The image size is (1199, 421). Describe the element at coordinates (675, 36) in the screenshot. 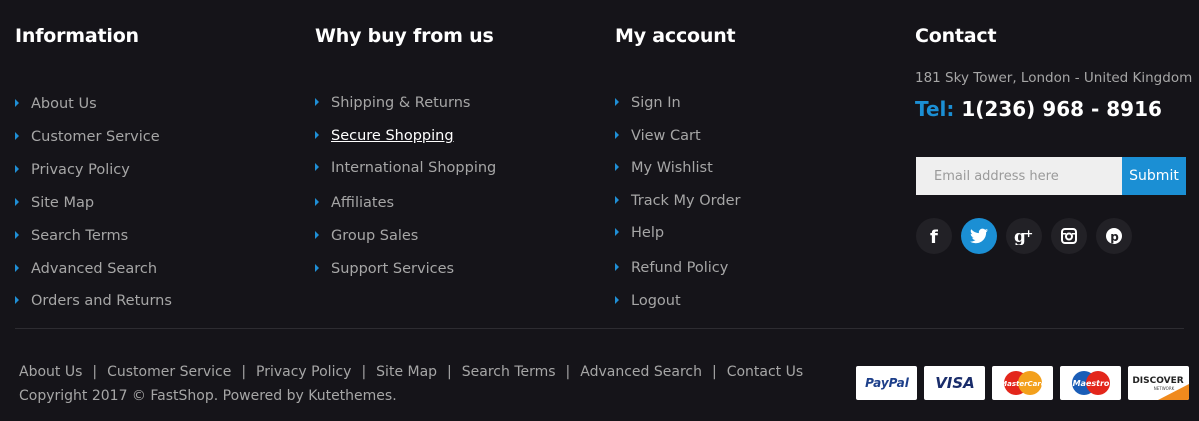

I see `column-title: My account` at that location.